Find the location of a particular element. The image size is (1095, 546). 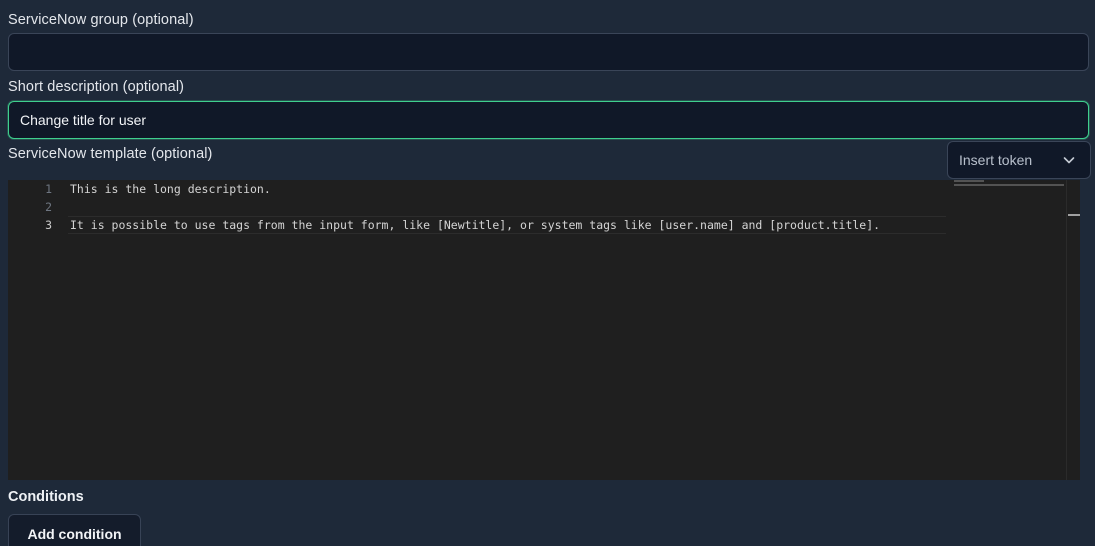

chevron-down-icon is located at coordinates (1069, 160).